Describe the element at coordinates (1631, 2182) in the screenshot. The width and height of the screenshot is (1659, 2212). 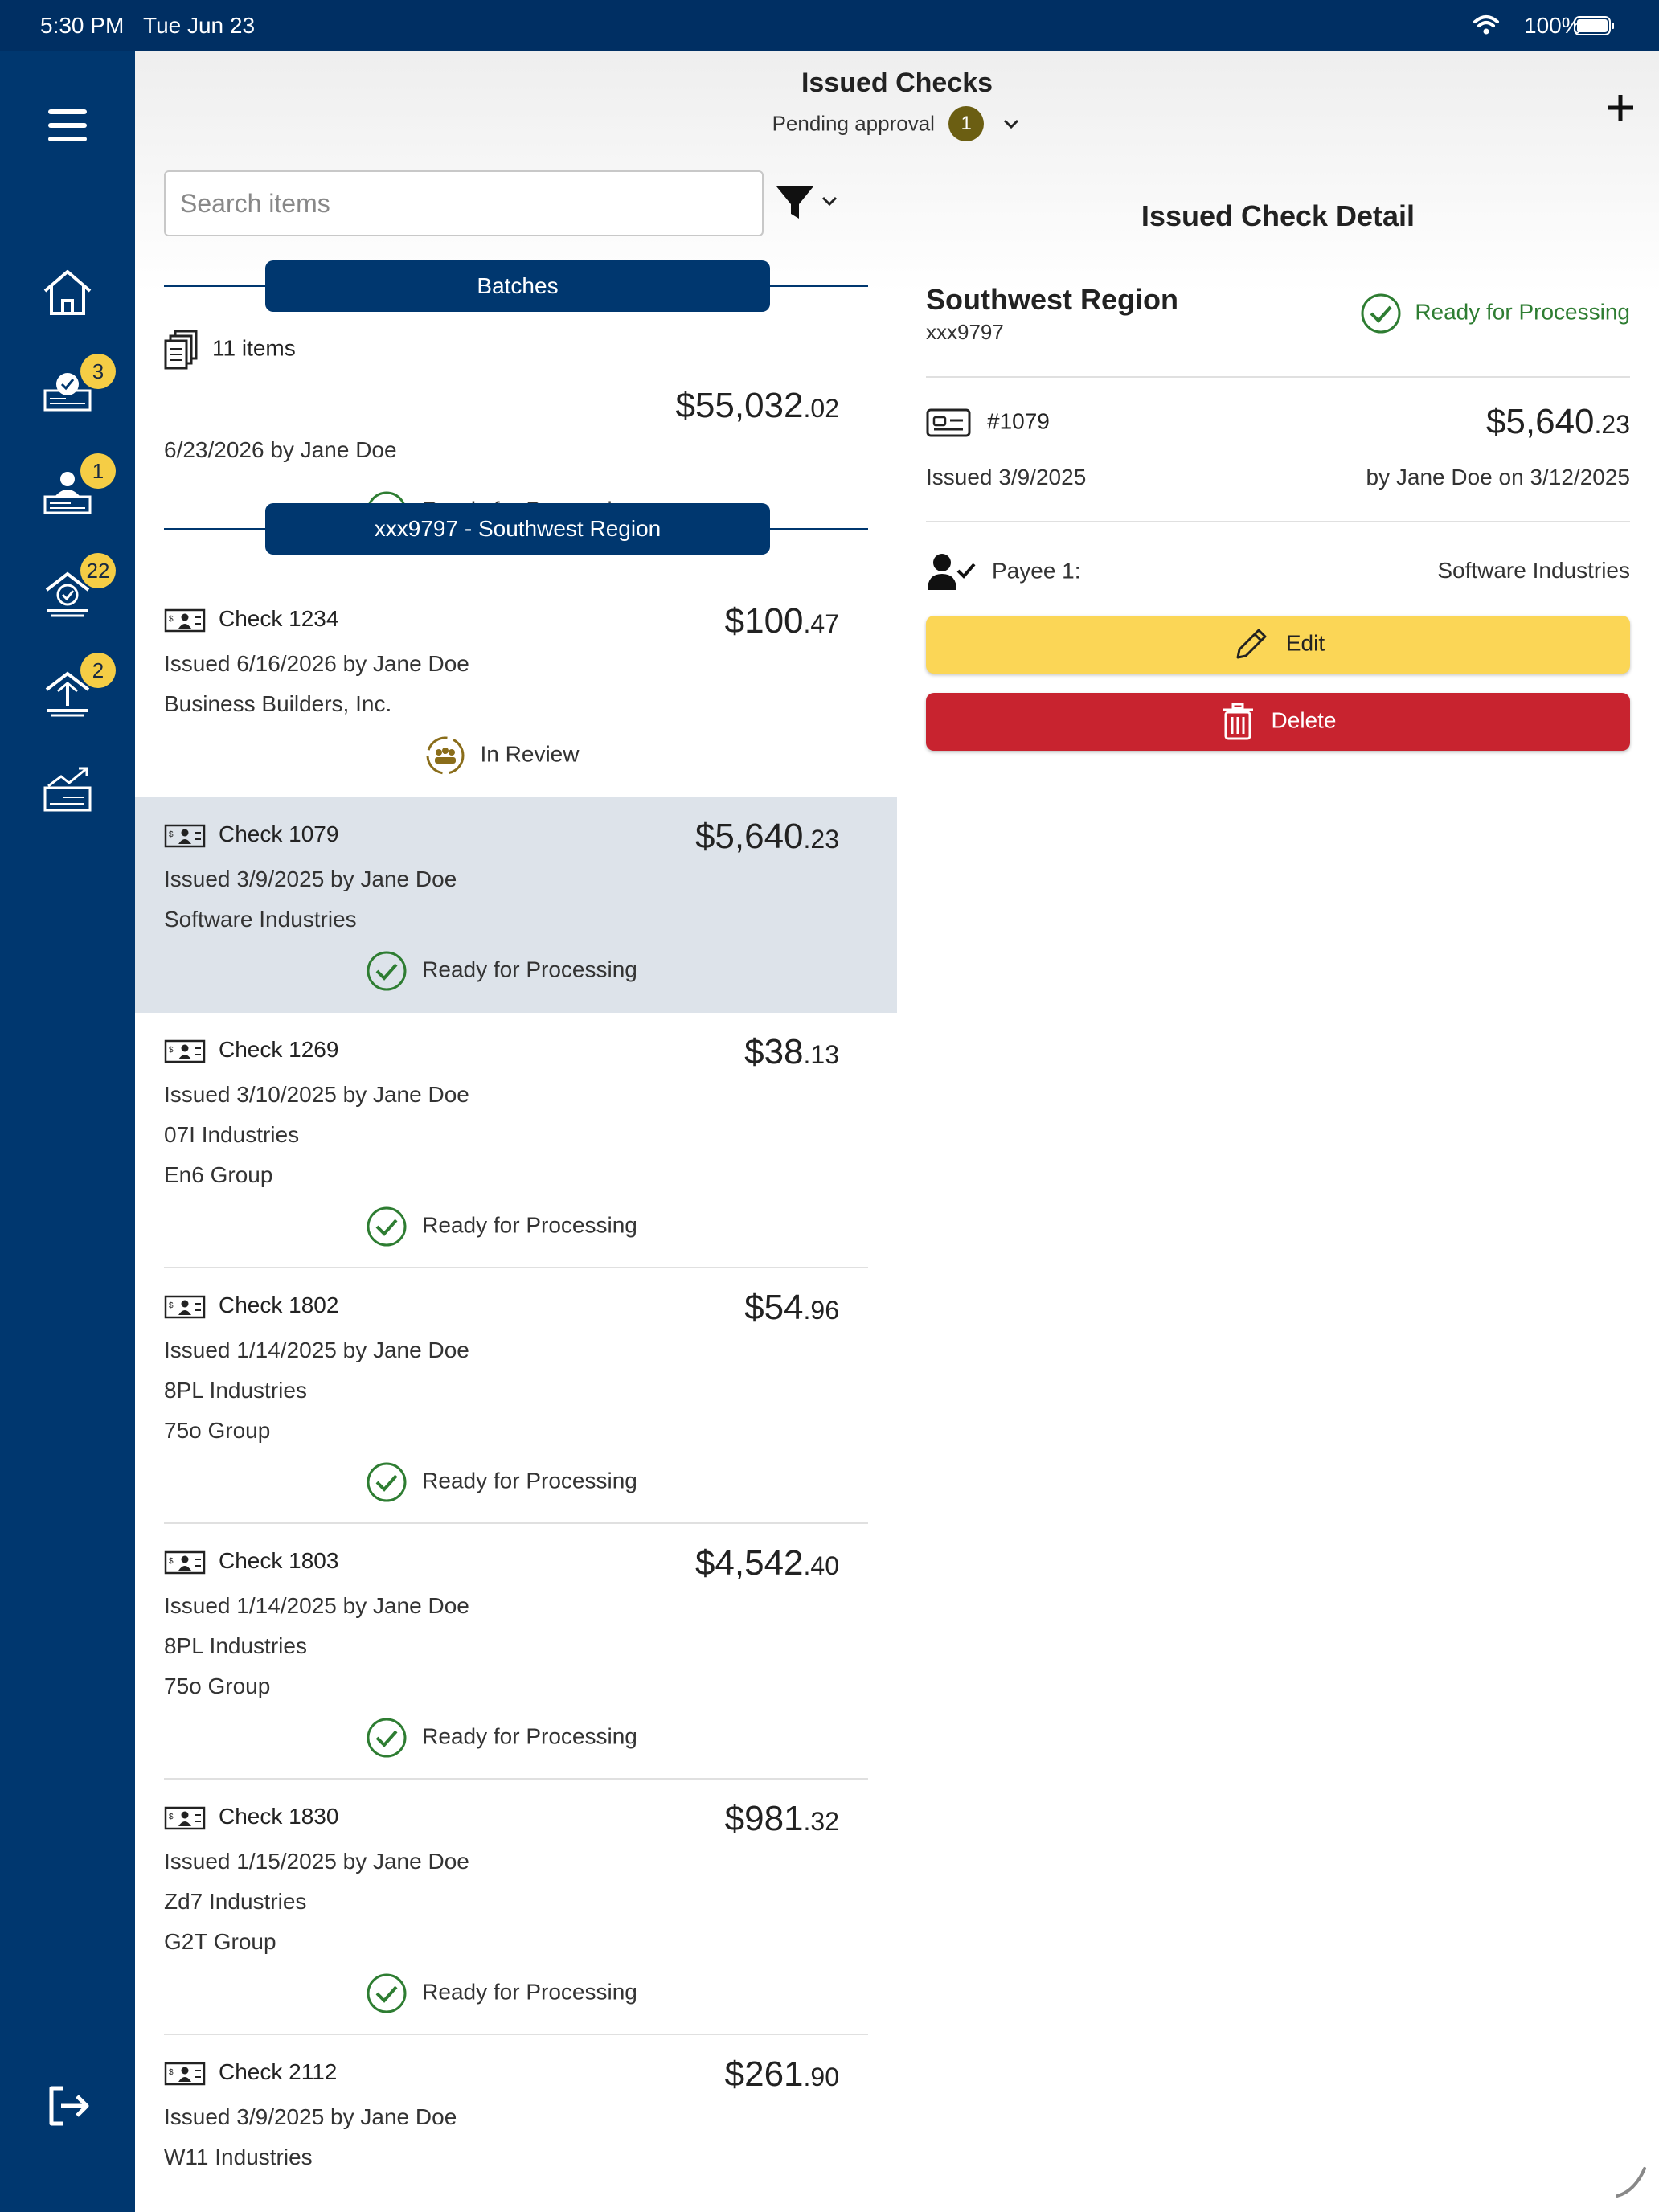
I see `resize-handle-icon` at that location.